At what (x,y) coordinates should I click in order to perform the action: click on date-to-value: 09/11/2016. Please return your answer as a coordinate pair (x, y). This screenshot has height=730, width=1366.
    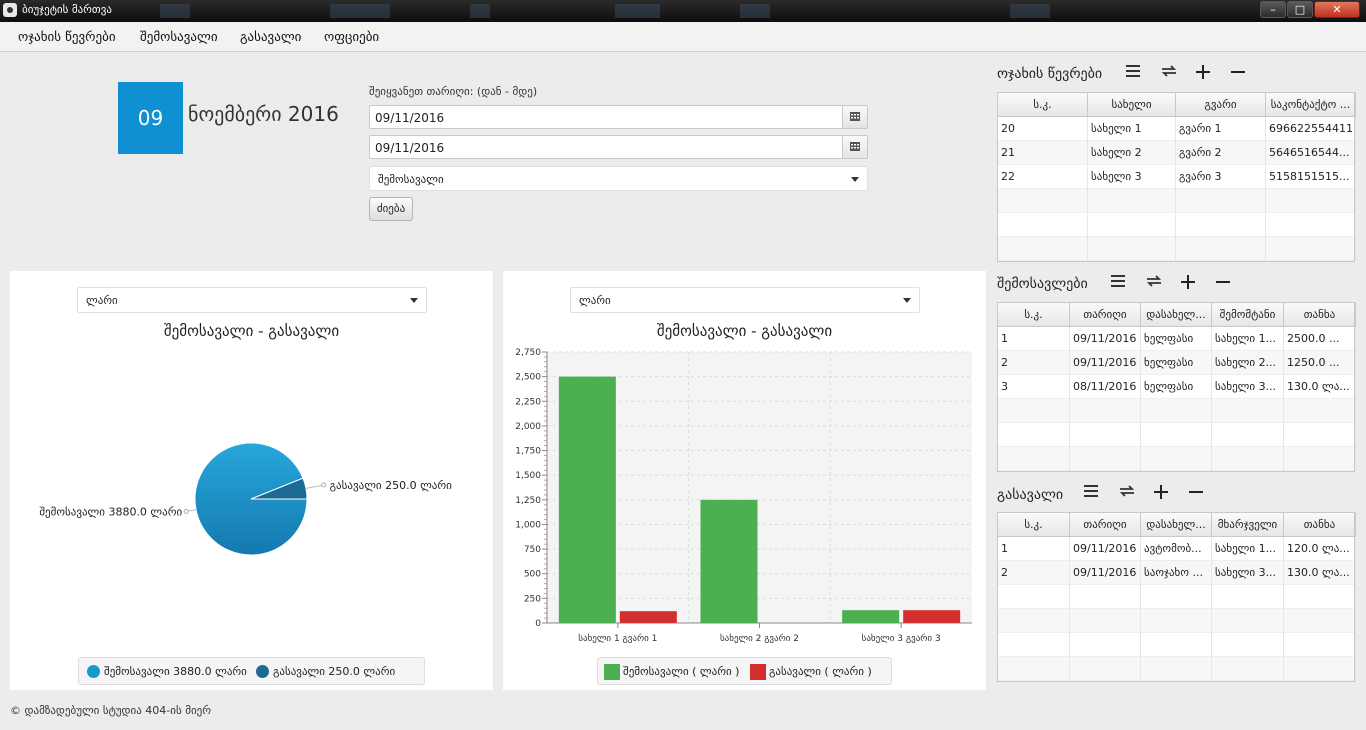
    Looking at the image, I should click on (410, 148).